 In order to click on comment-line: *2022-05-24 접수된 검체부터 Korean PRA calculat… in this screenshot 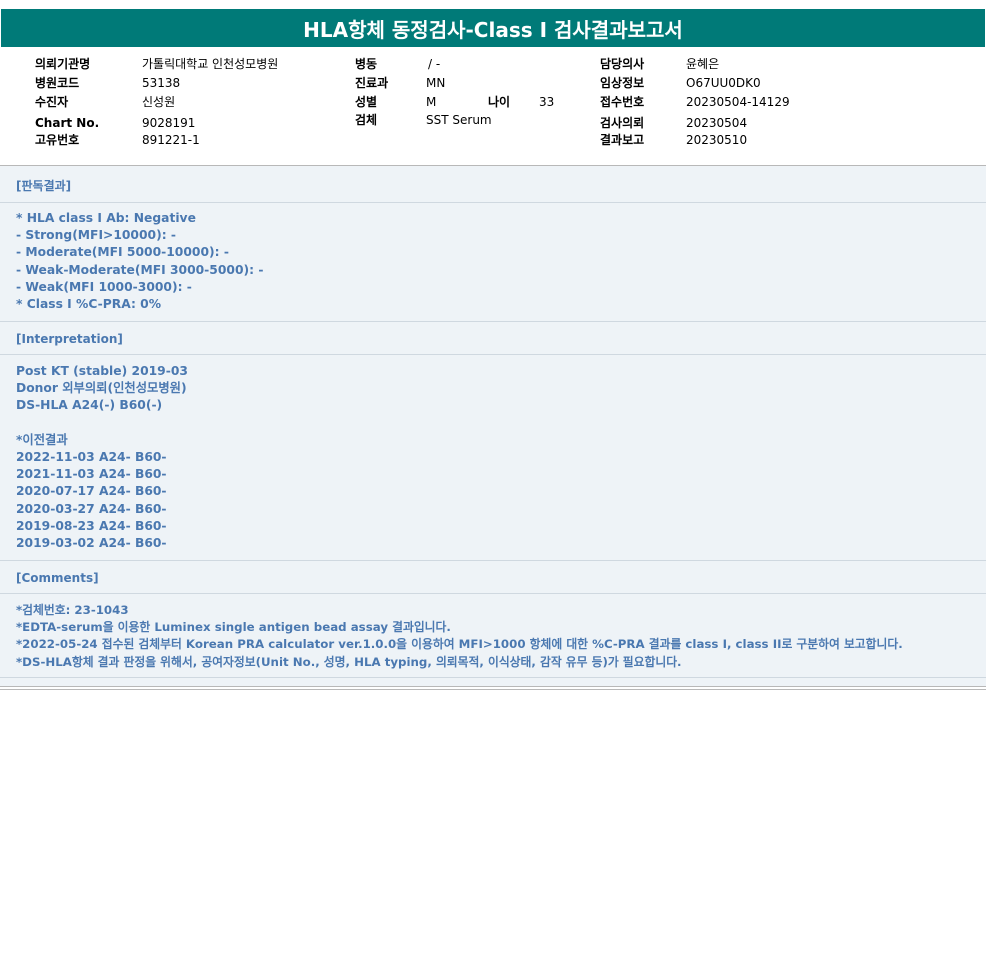, I will do `click(459, 644)`.